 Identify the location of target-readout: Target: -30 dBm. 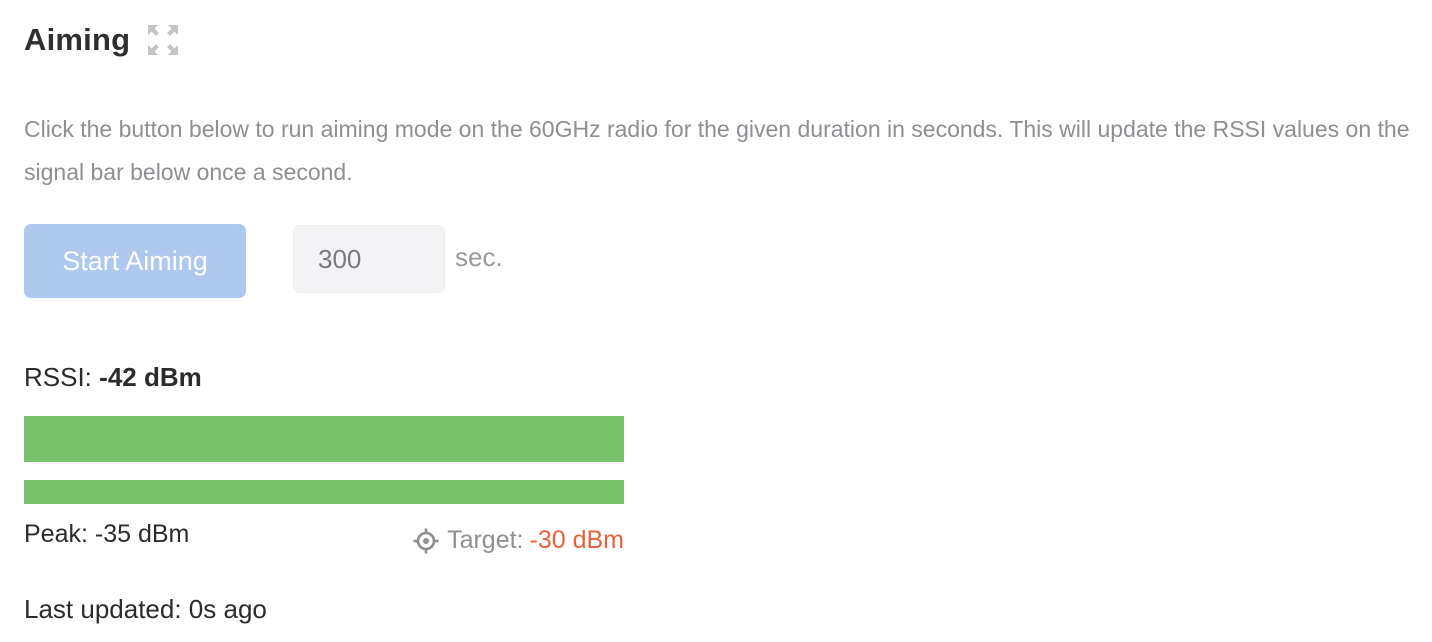
(518, 540).